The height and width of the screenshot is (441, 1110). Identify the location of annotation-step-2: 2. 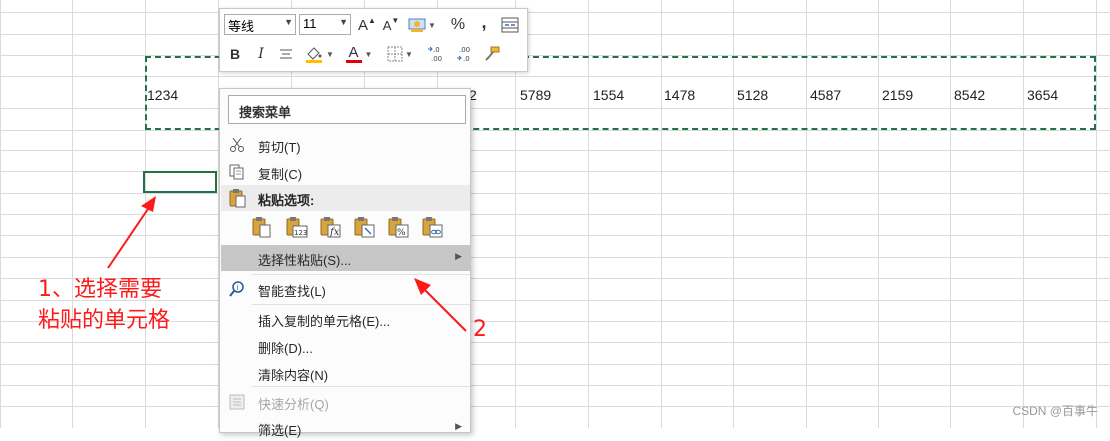
(480, 329).